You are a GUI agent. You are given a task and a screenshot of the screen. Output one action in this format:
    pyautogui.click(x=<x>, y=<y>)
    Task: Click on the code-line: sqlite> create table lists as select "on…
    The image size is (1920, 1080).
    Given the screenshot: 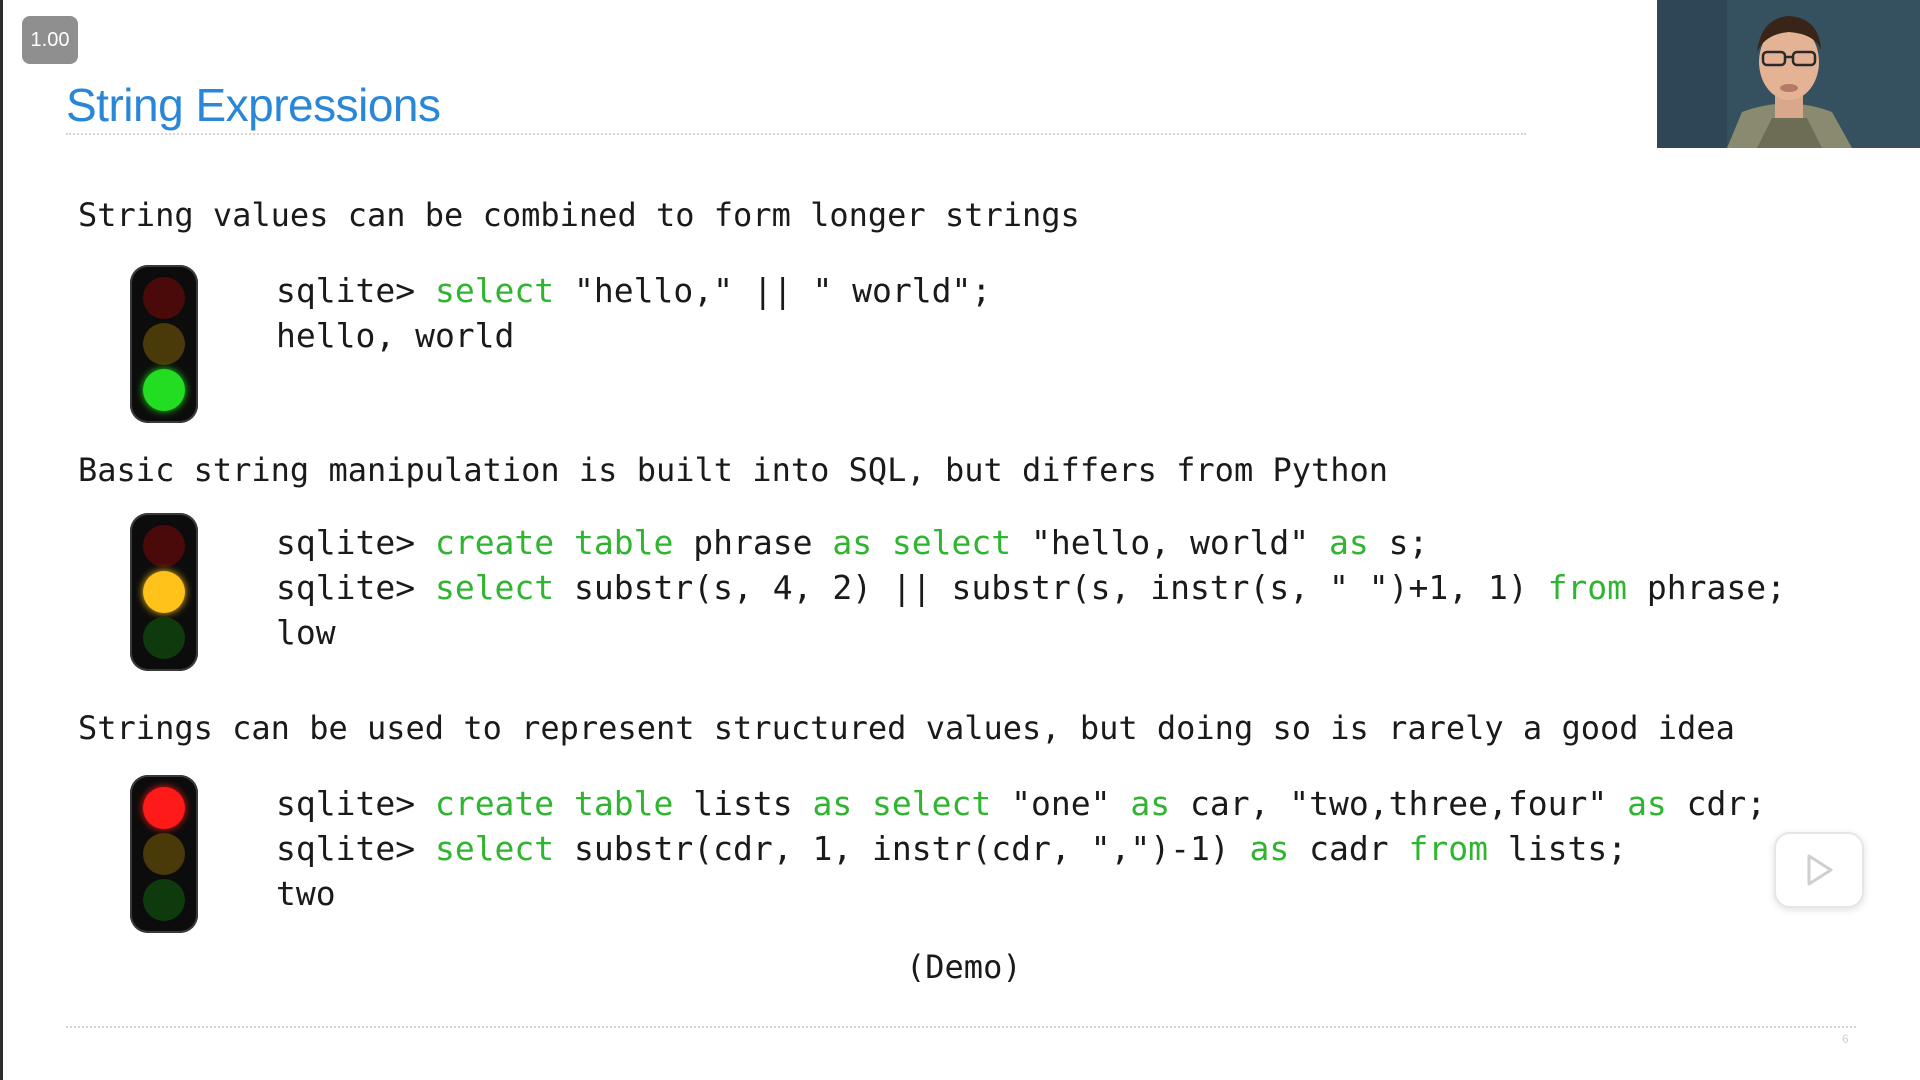 What is the action you would take?
    pyautogui.click(x=1021, y=803)
    